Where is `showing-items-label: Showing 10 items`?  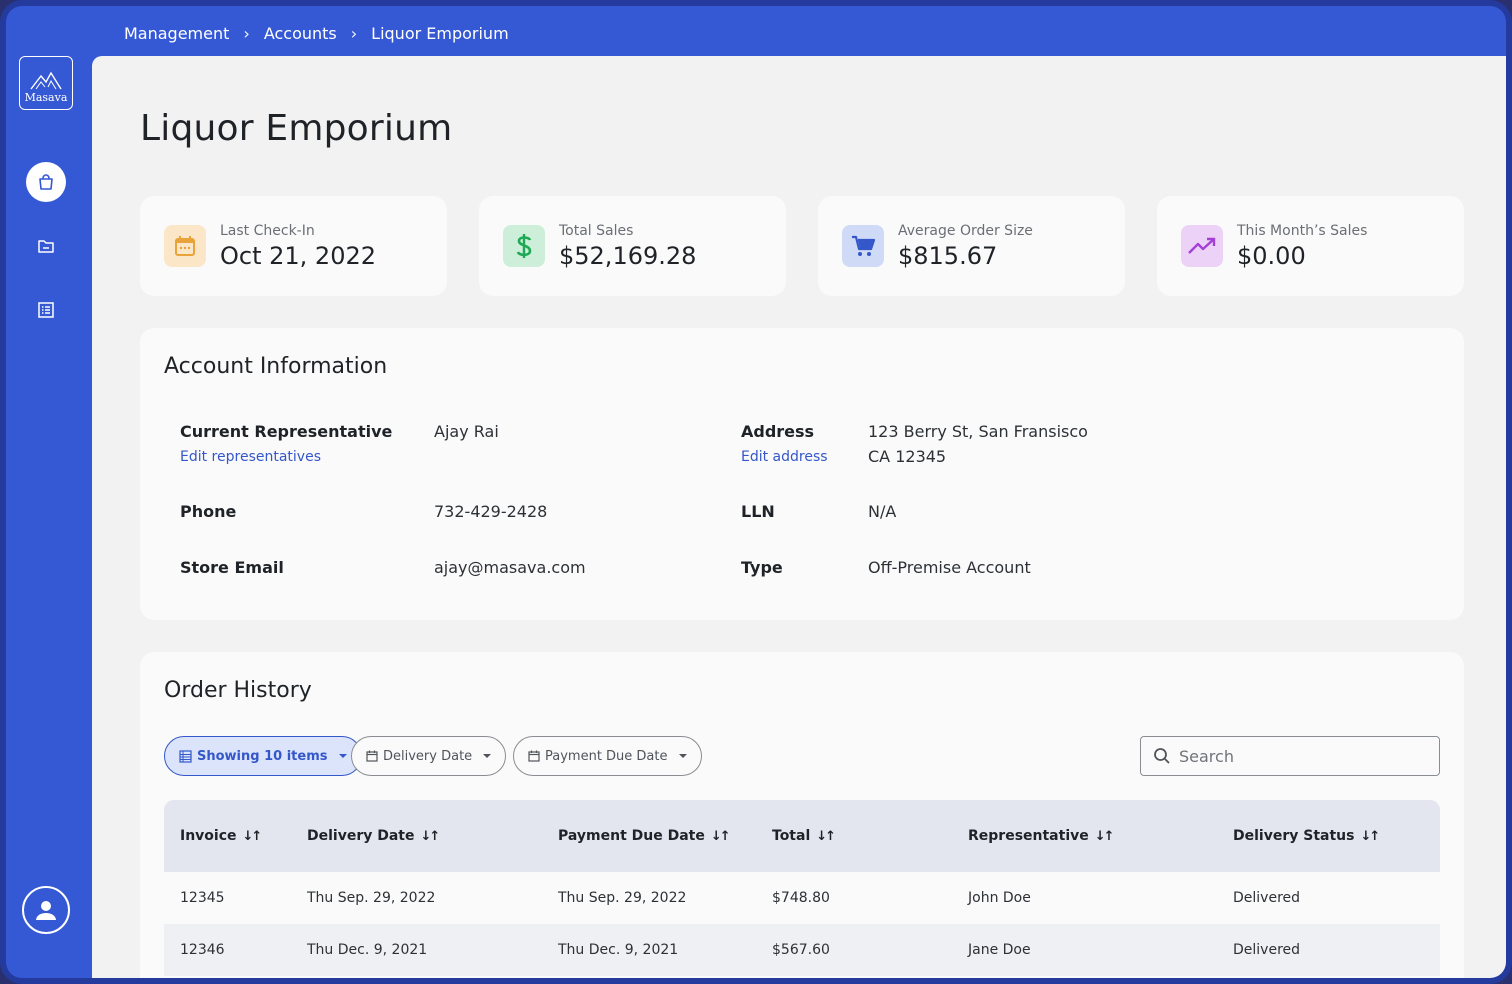
showing-items-label: Showing 10 items is located at coordinates (262, 756).